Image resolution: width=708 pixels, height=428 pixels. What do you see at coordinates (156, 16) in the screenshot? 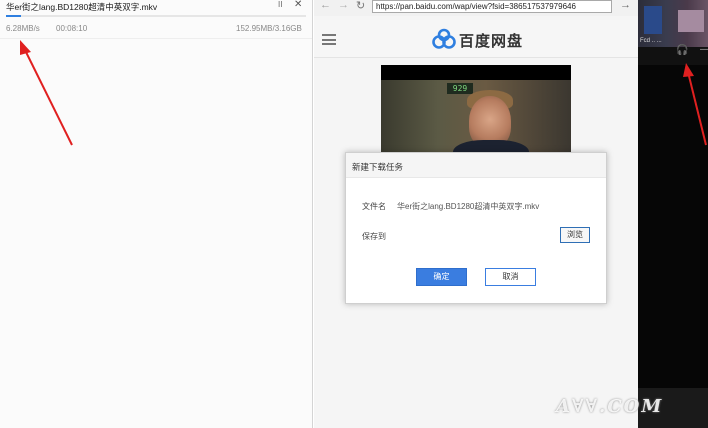
I see `download-progress-bar` at bounding box center [156, 16].